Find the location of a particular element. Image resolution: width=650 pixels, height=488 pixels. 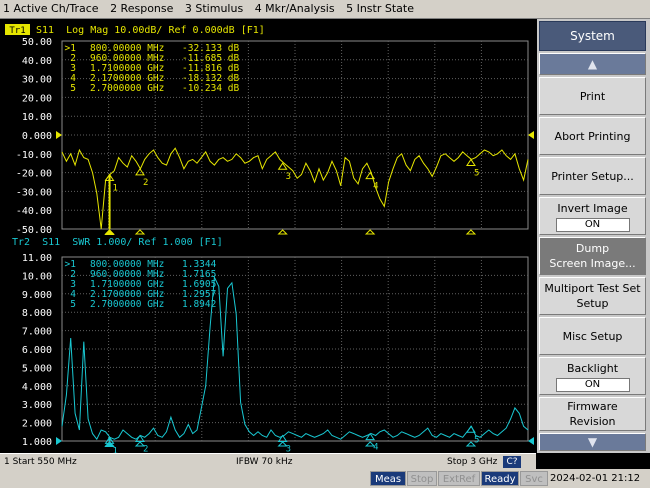

y-tick-label: 40.00 is located at coordinates (37, 61).